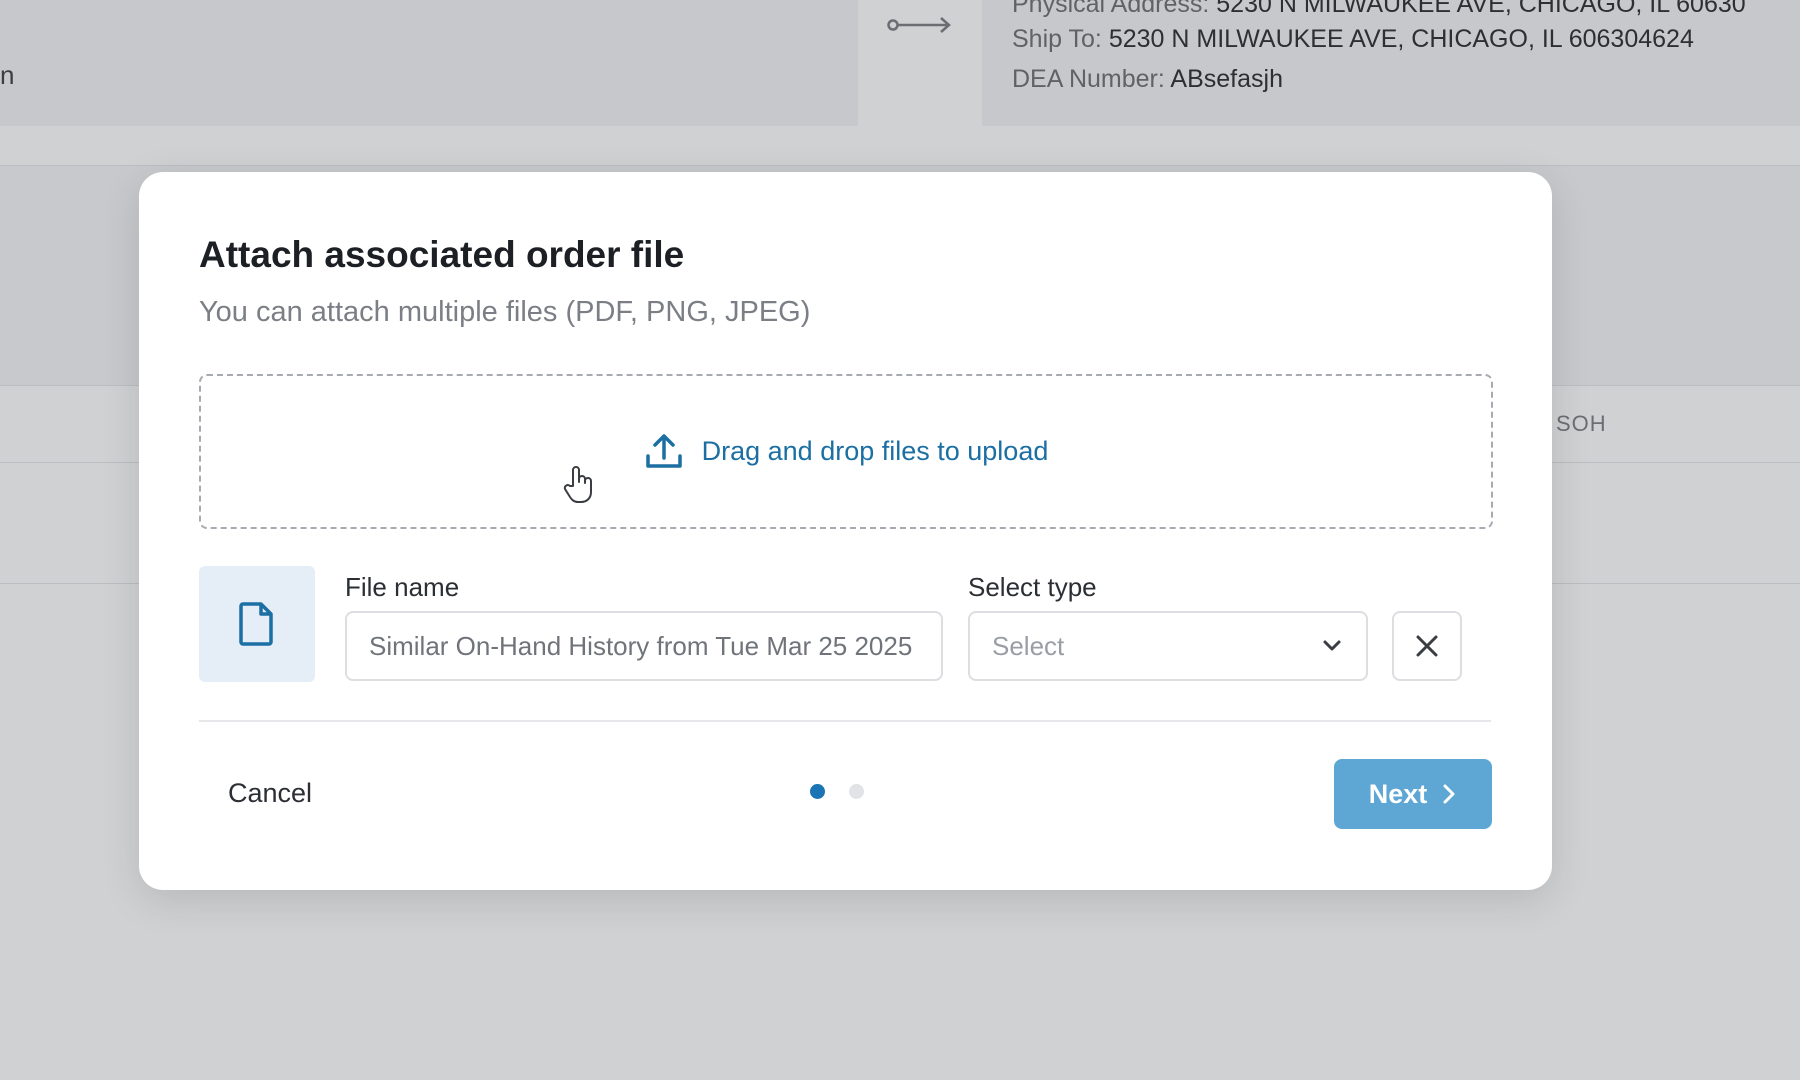  Describe the element at coordinates (1581, 423) in the screenshot. I see `table-header-soh: SOH` at that location.